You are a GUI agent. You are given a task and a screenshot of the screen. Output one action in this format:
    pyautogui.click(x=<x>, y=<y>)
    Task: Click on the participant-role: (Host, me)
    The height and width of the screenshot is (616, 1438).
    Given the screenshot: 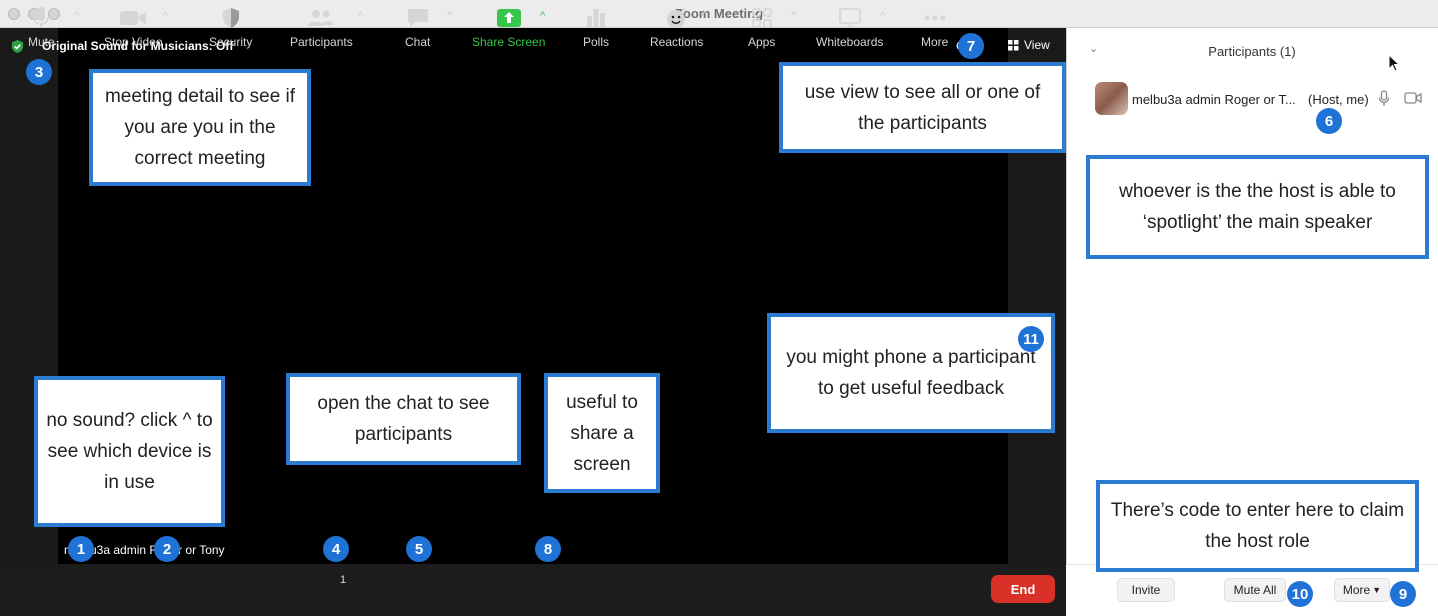 What is the action you would take?
    pyautogui.click(x=1338, y=99)
    